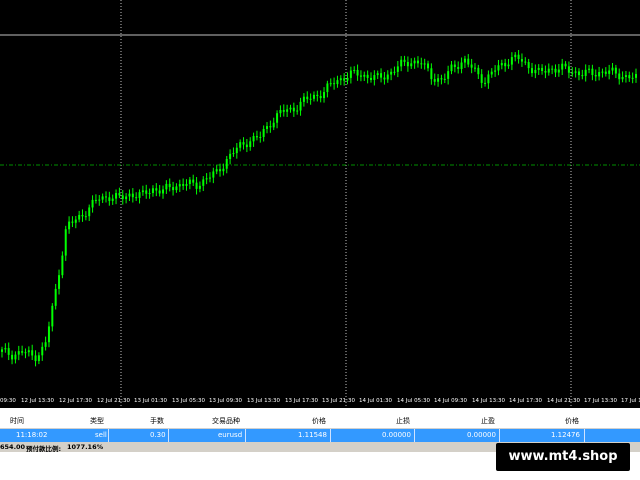 The height and width of the screenshot is (480, 640). What do you see at coordinates (301, 401) in the screenshot?
I see `x-tick-label: 13 Jul 17:30` at bounding box center [301, 401].